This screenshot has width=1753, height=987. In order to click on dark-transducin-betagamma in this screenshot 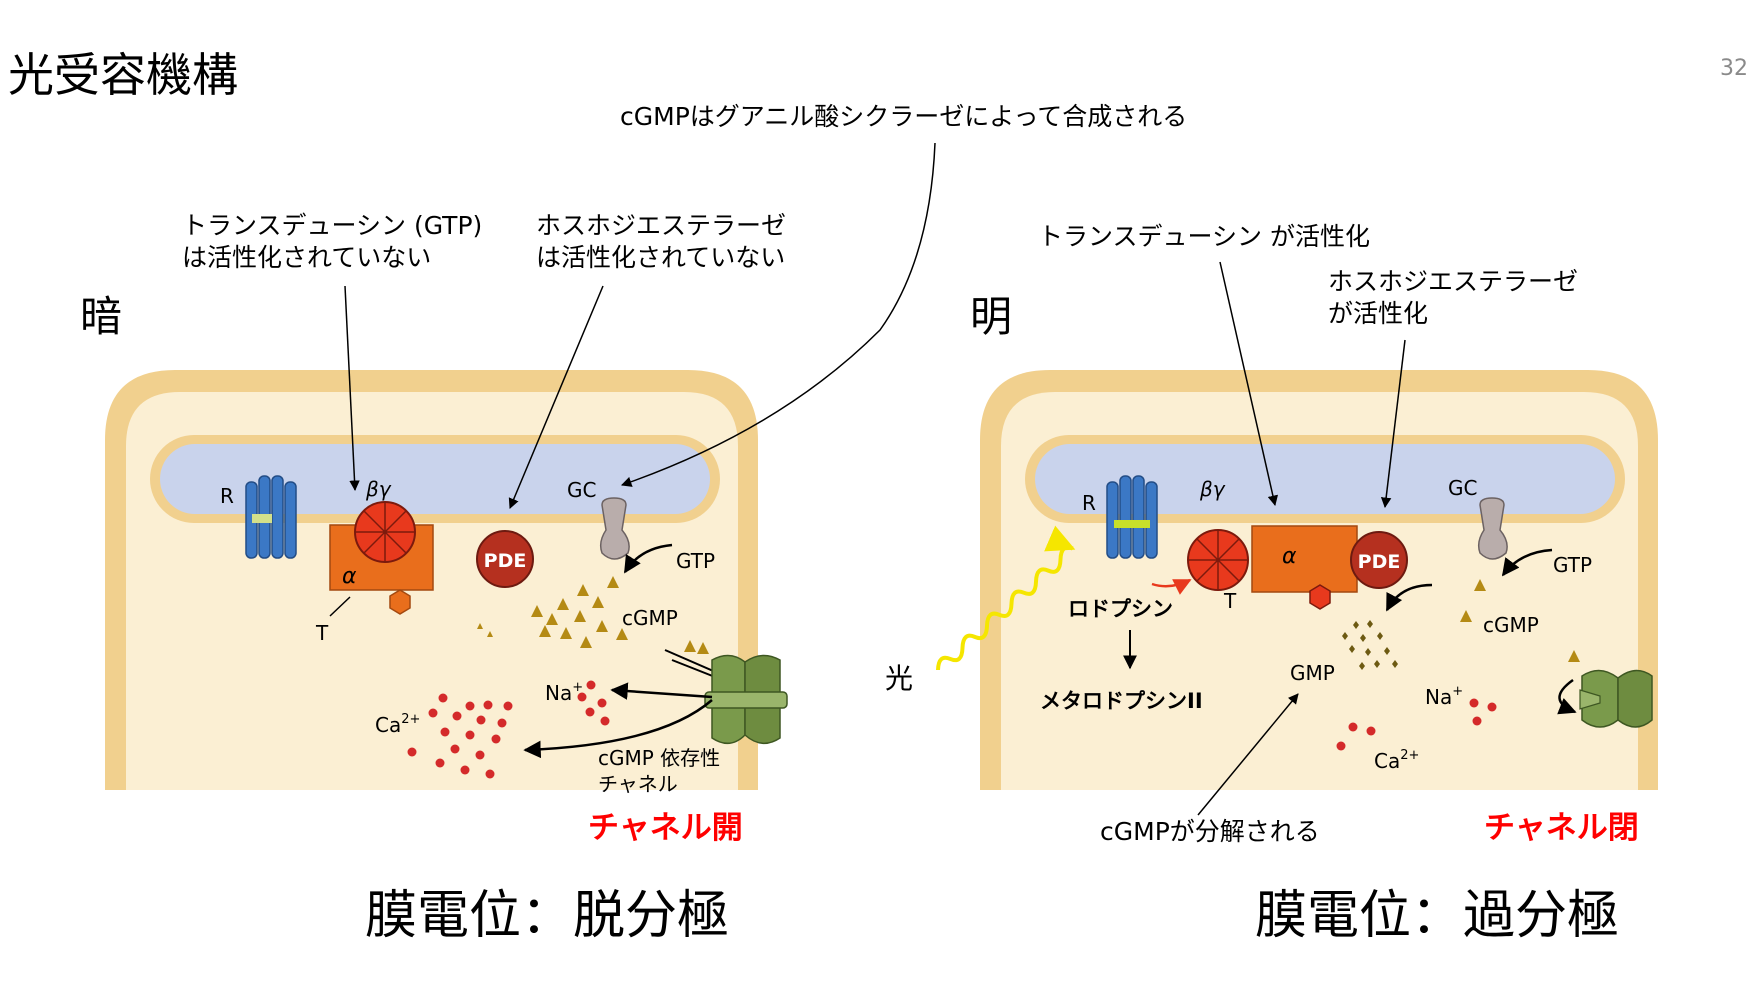, I will do `click(385, 532)`.